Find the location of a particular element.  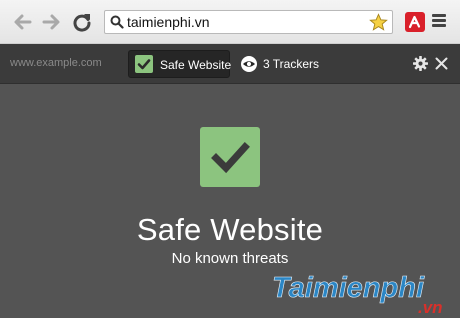

browser-toolbar is located at coordinates (230, 22).